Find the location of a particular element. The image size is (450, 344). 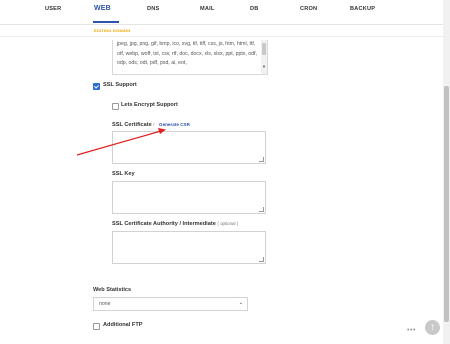

more-dots-icon: ••• is located at coordinates (411, 330).